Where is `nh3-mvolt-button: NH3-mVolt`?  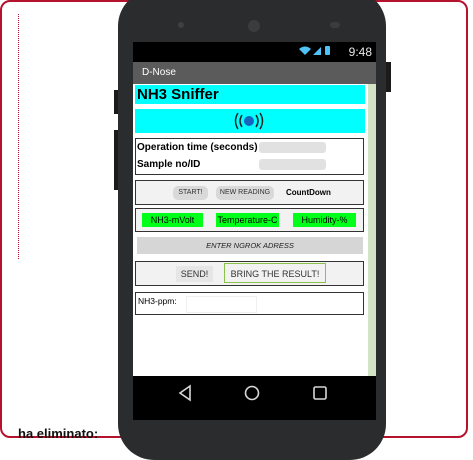 nh3-mvolt-button: NH3-mVolt is located at coordinates (172, 220).